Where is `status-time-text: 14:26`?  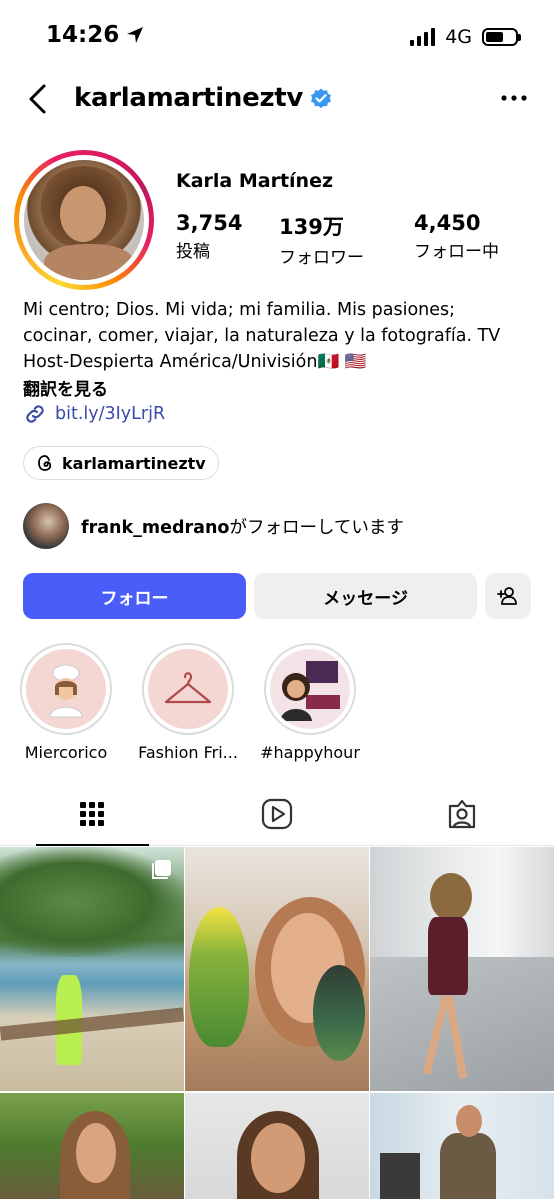
status-time-text: 14:26 is located at coordinates (83, 35).